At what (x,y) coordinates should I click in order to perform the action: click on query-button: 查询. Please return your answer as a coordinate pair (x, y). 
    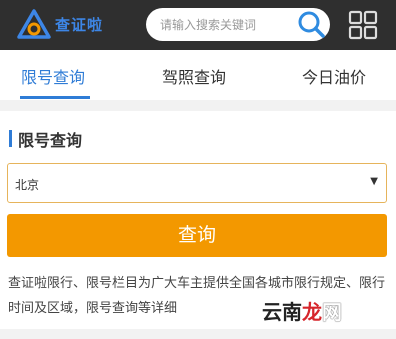
    Looking at the image, I should click on (197, 235).